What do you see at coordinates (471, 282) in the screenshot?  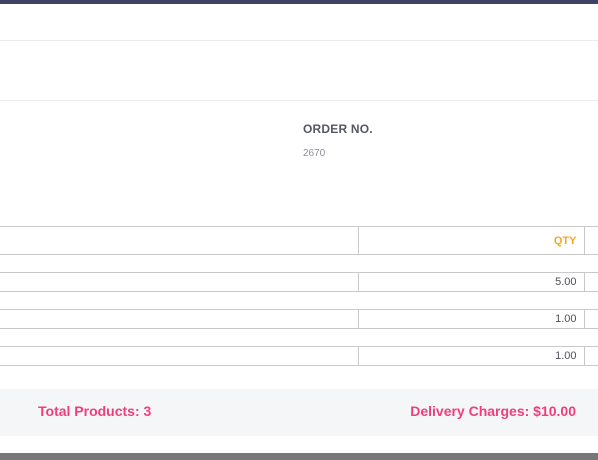 I see `item-qty-cell: 5.00` at bounding box center [471, 282].